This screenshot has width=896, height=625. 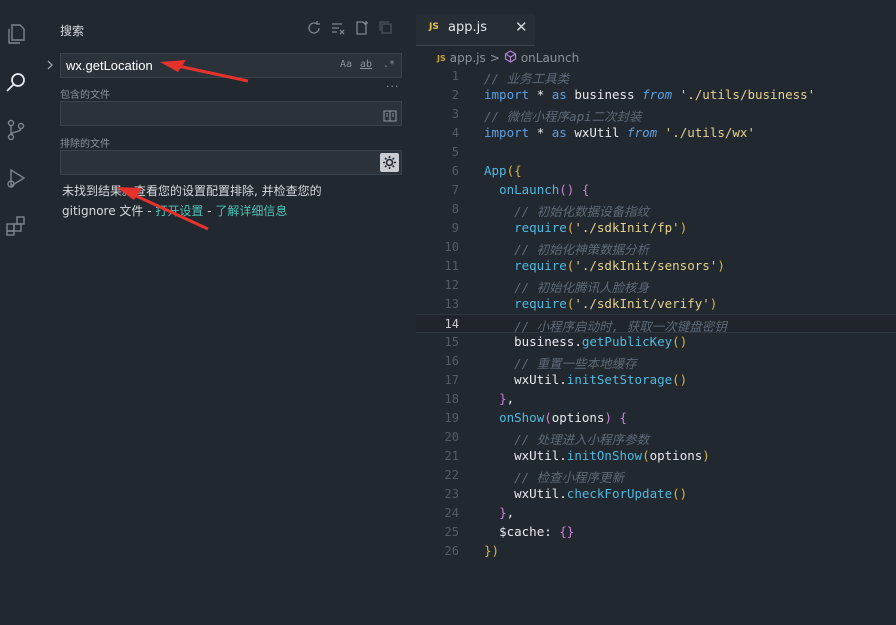 I want to click on toggle-replace-icon, so click(x=50, y=64).